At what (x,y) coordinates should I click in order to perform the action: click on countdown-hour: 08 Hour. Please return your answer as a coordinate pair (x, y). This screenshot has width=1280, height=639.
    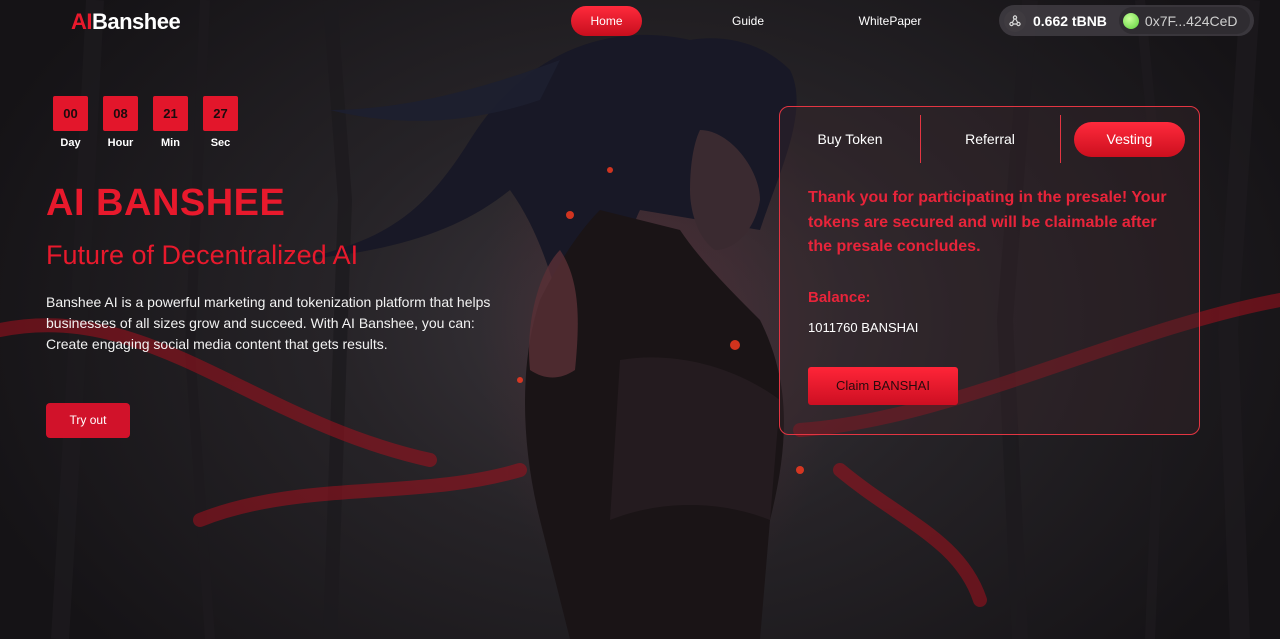
    Looking at the image, I should click on (120, 122).